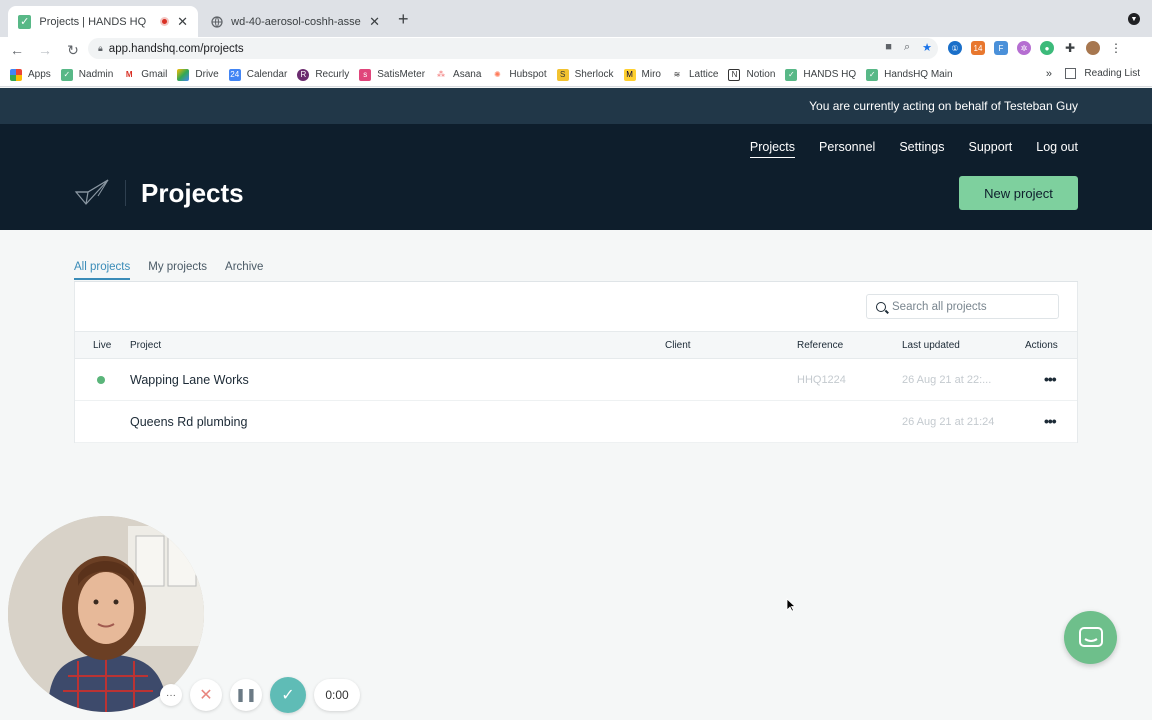  Describe the element at coordinates (955, 48) in the screenshot. I see `extension-1password-icon: ①` at that location.